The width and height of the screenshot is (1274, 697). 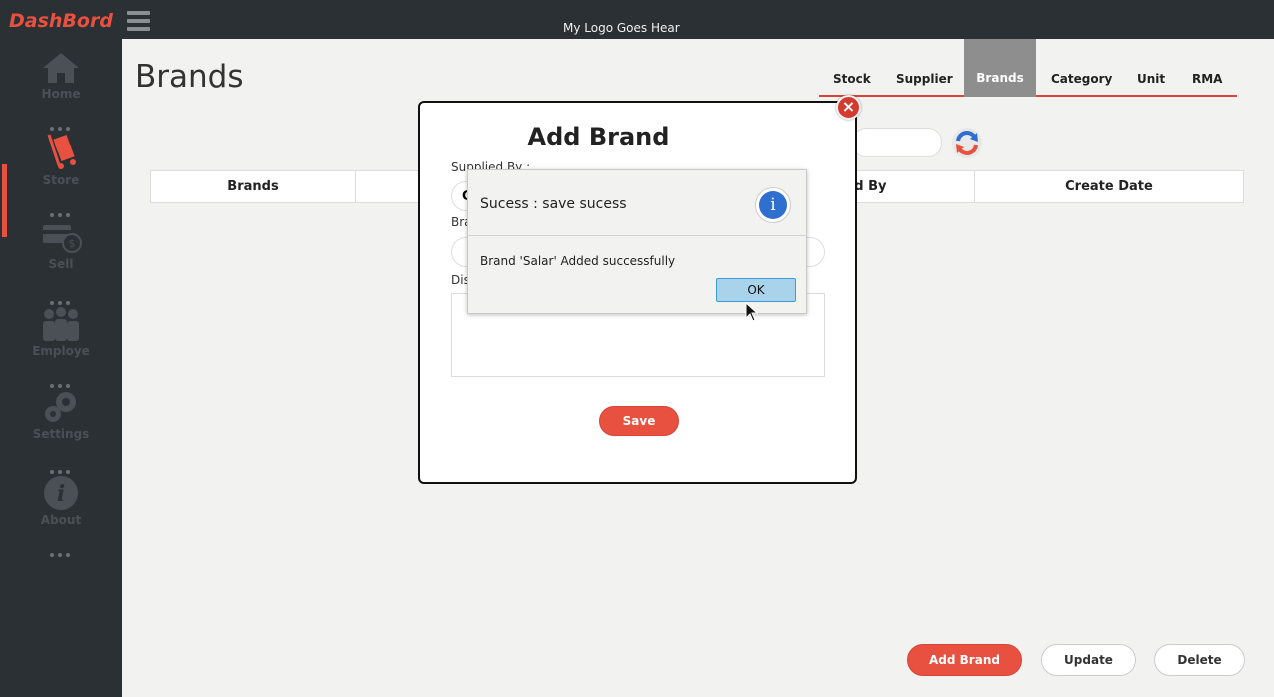 What do you see at coordinates (61, 520) in the screenshot?
I see `sidebar-item-label: About` at bounding box center [61, 520].